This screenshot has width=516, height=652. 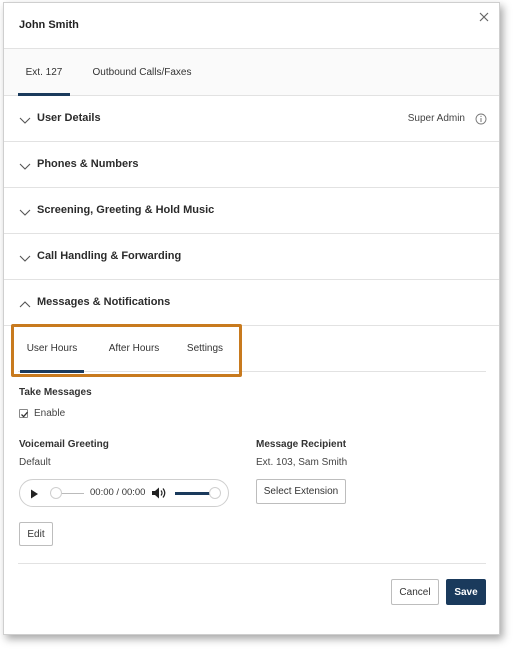 What do you see at coordinates (251, 119) in the screenshot?
I see `section-user-details: User Details Super Admin` at bounding box center [251, 119].